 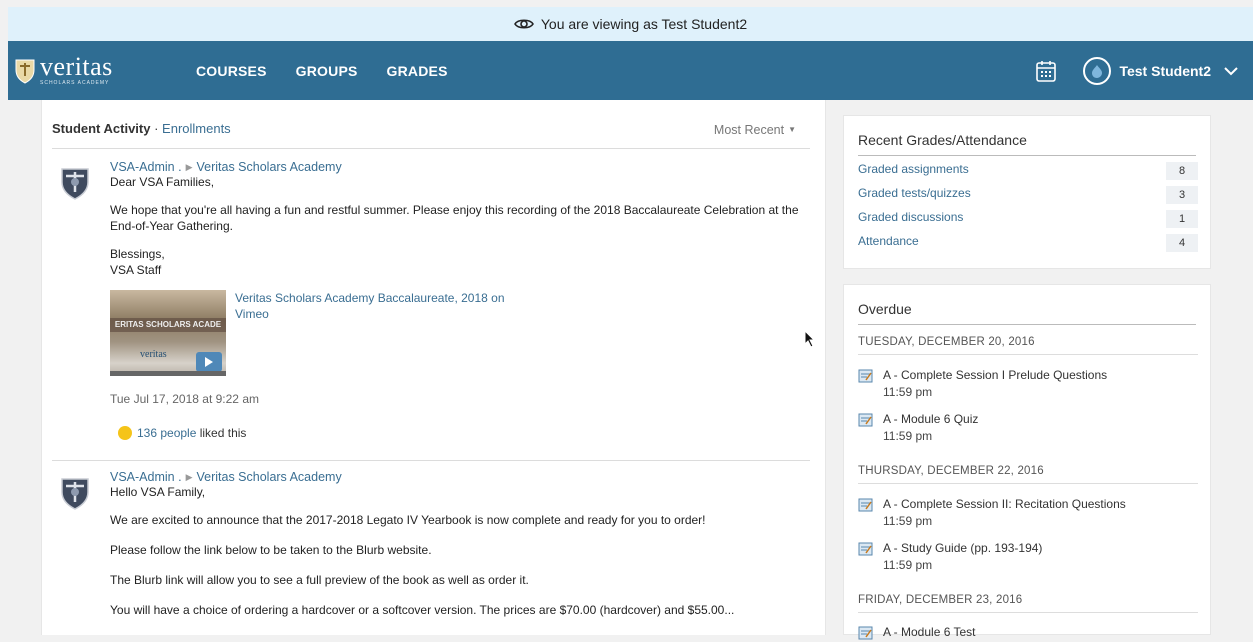 What do you see at coordinates (810, 339) in the screenshot?
I see `cursor-icon` at bounding box center [810, 339].